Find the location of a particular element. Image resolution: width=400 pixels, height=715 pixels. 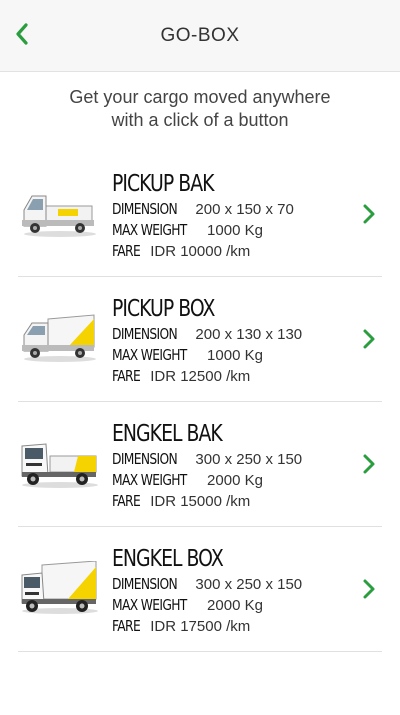

pickup-box-truck-icon is located at coordinates (59, 339).